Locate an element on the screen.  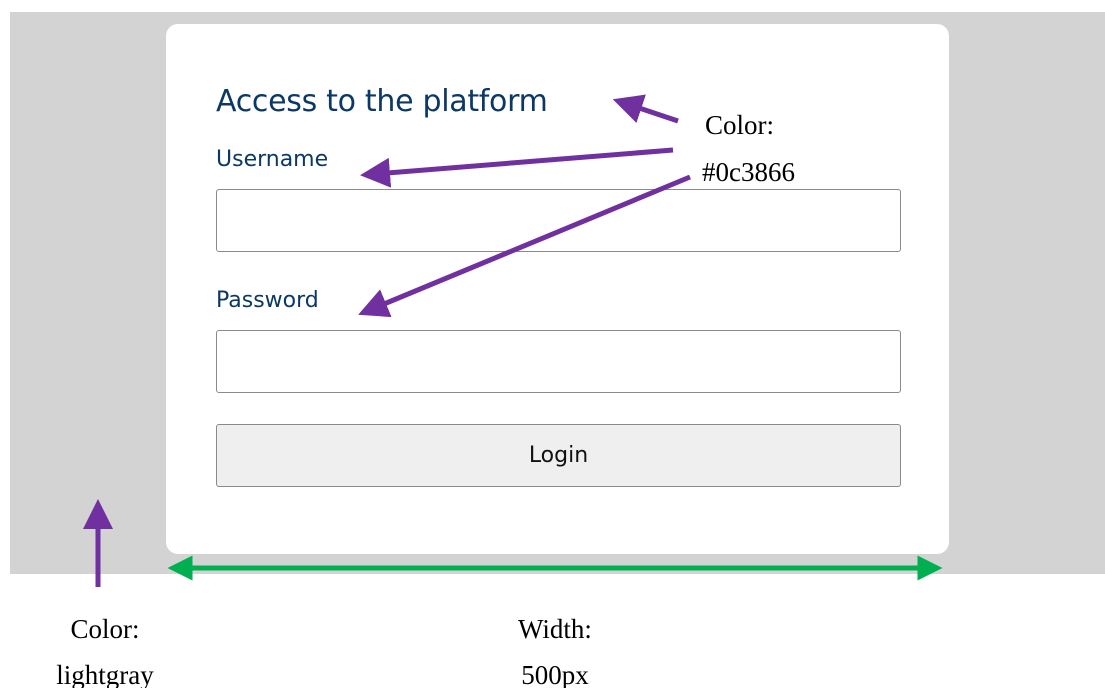
login-button: Login is located at coordinates (558, 455).